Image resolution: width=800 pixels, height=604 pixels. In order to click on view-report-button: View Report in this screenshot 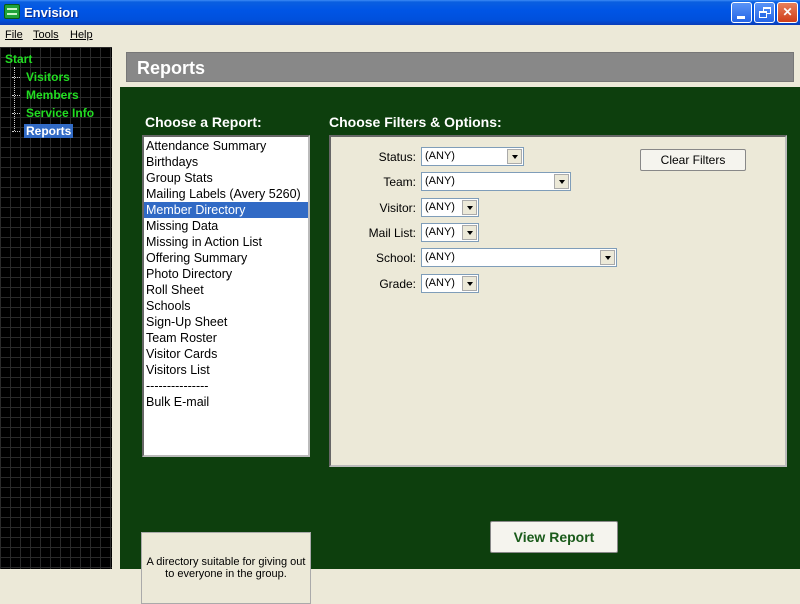, I will do `click(554, 537)`.